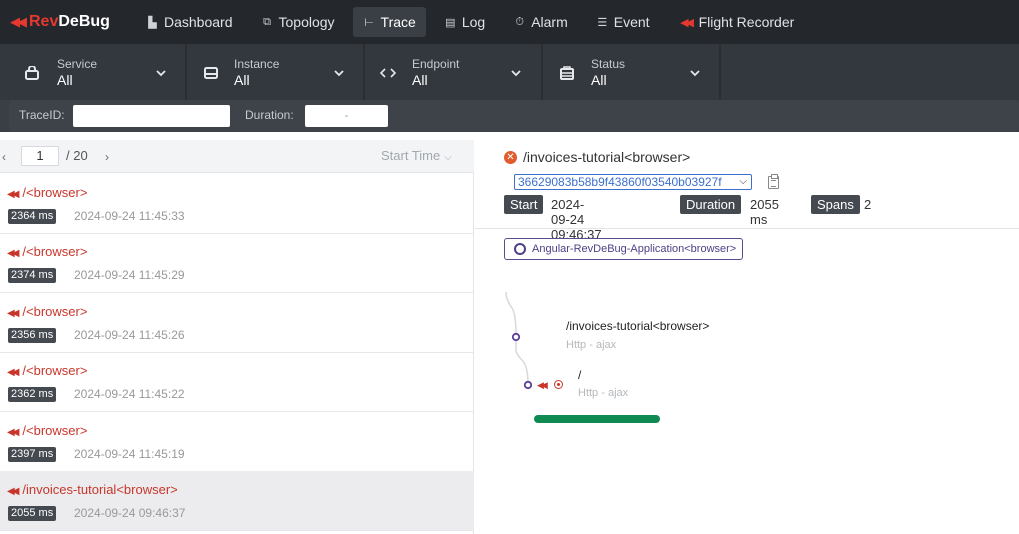  What do you see at coordinates (269, 115) in the screenshot?
I see `duration-label: Duration:` at bounding box center [269, 115].